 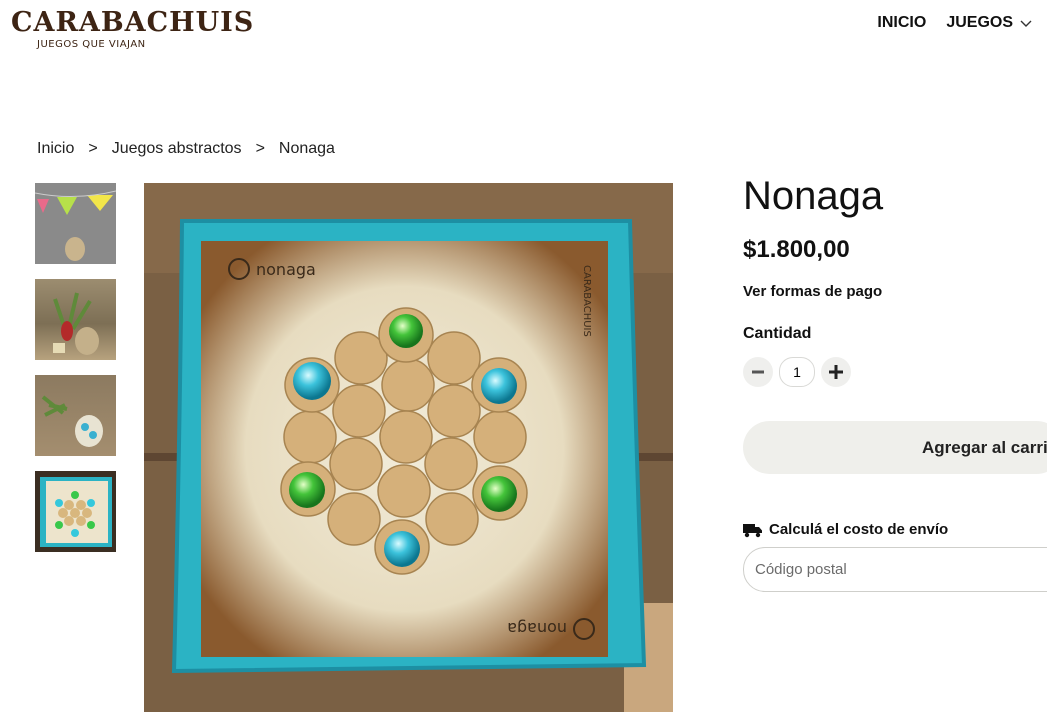 I want to click on nav-item-juegos: JUEGOS, so click(x=989, y=23).